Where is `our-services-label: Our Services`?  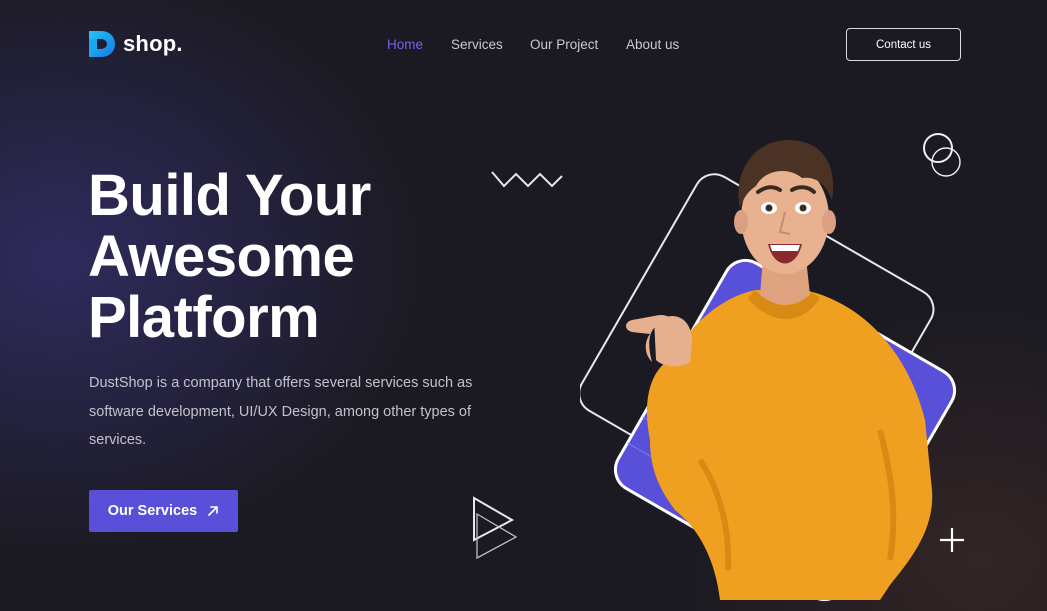 our-services-label: Our Services is located at coordinates (152, 511).